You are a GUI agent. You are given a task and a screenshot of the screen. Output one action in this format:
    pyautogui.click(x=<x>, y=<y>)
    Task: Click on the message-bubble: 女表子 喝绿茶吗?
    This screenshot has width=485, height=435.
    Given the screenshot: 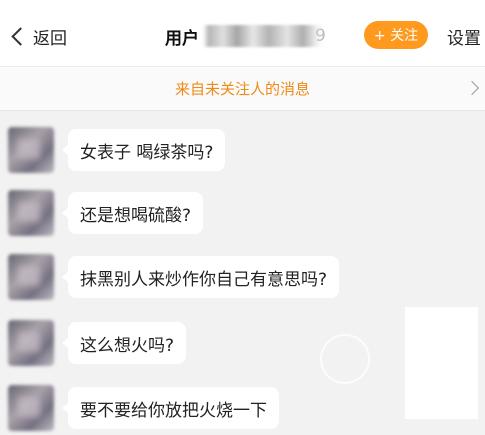 What is the action you would take?
    pyautogui.click(x=143, y=150)
    